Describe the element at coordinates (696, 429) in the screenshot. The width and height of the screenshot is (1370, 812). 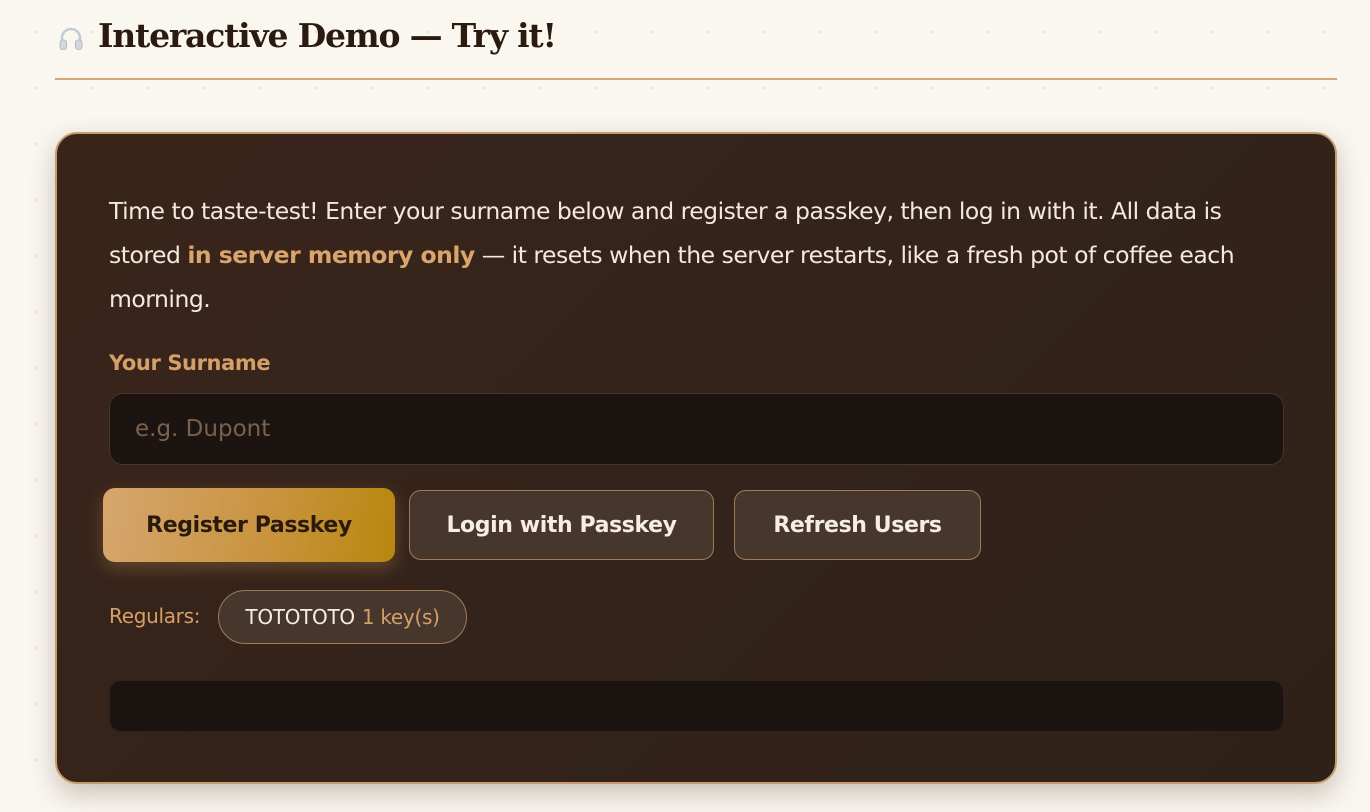
I see `surname-input` at that location.